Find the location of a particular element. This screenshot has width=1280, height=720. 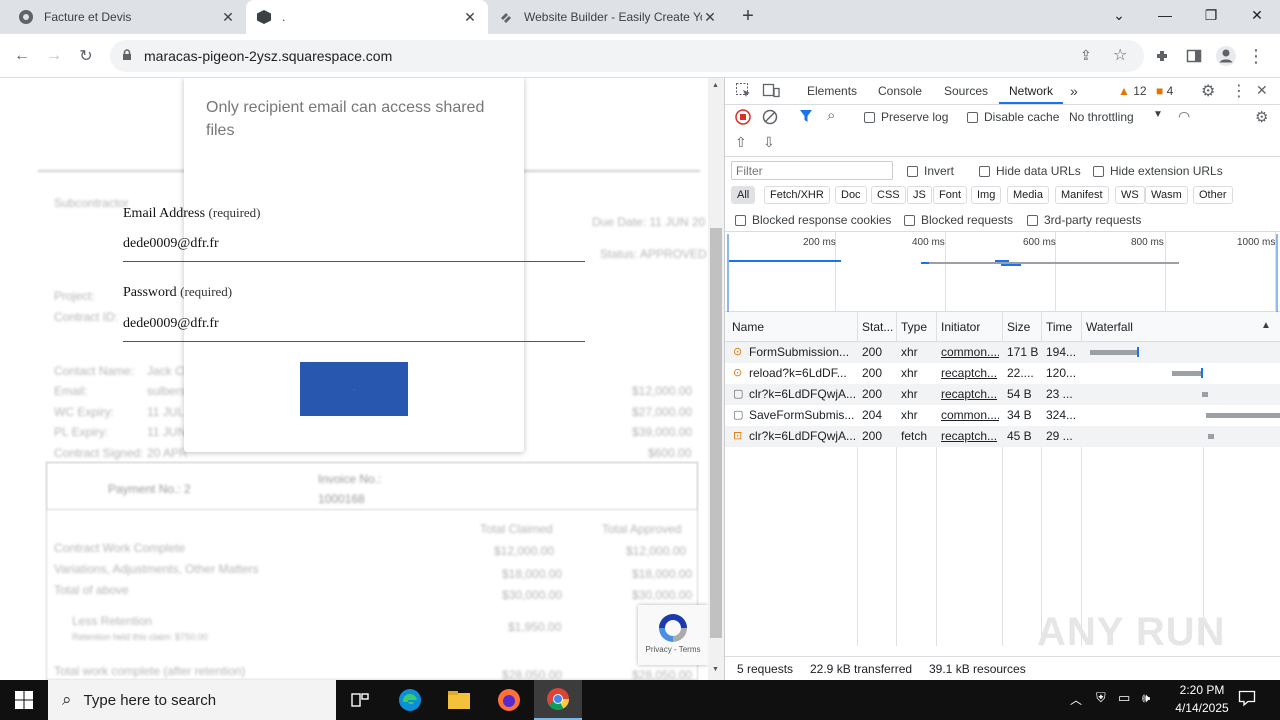

file-explorer-icon is located at coordinates (459, 700).